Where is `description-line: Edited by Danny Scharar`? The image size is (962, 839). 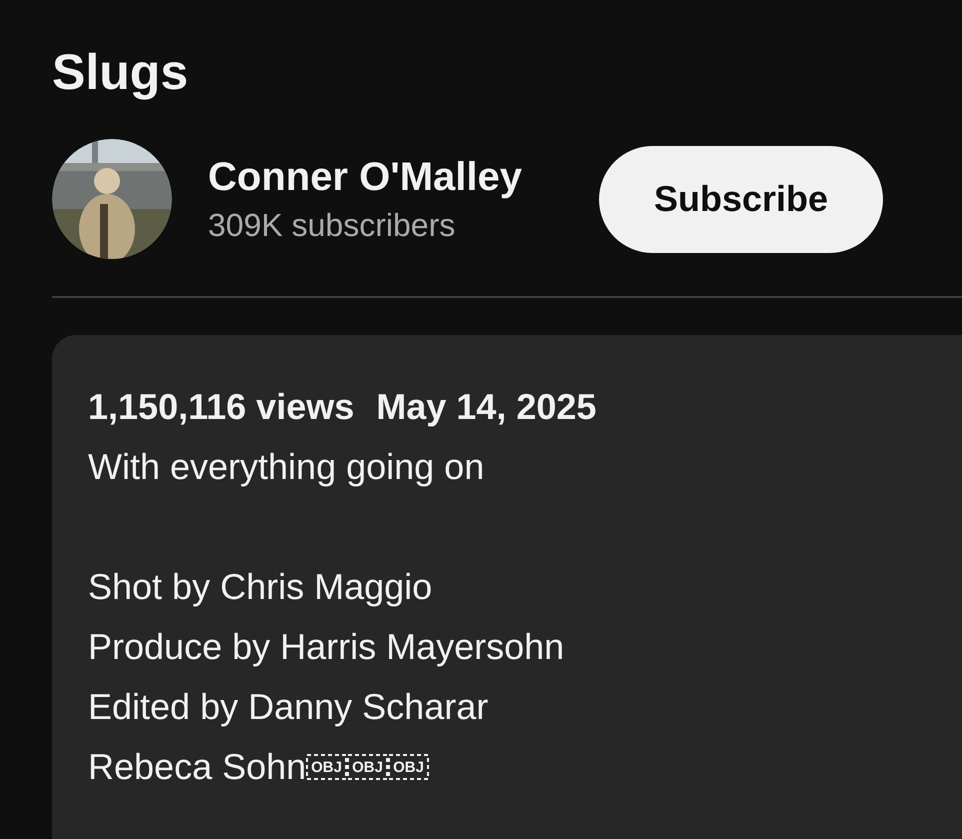 description-line: Edited by Danny Scharar is located at coordinates (288, 707).